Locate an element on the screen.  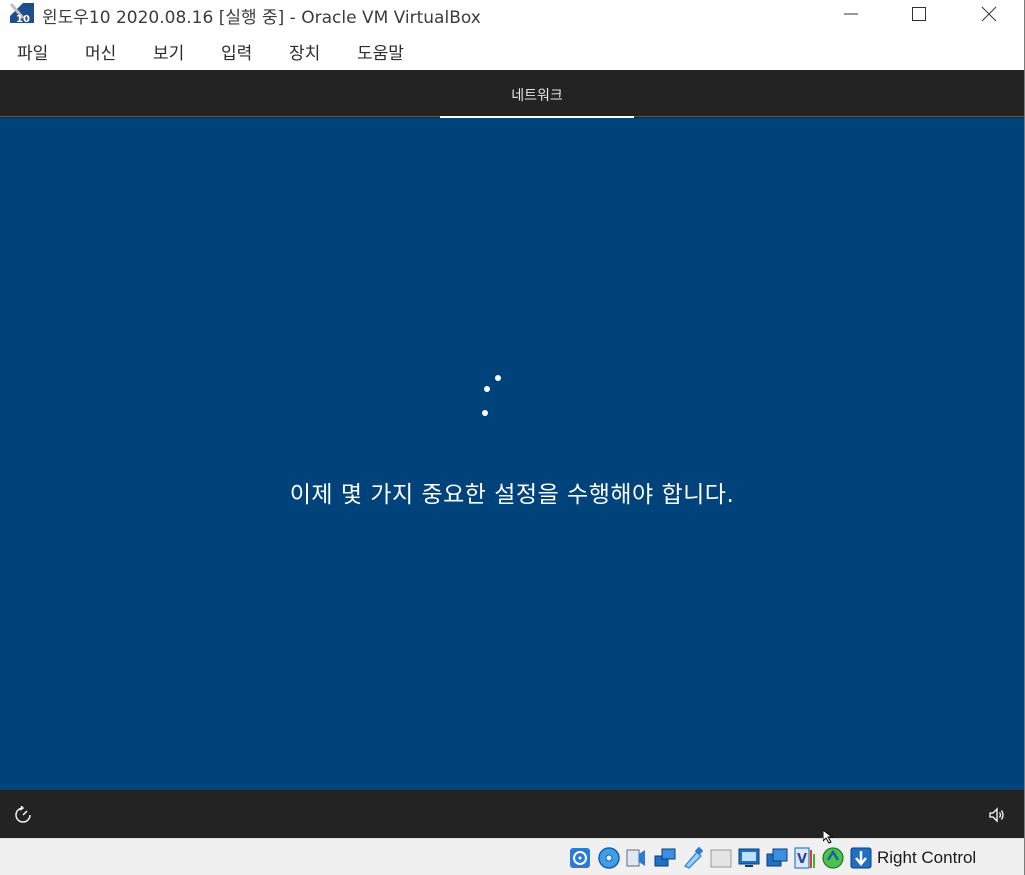
tab-underline is located at coordinates (537, 117).